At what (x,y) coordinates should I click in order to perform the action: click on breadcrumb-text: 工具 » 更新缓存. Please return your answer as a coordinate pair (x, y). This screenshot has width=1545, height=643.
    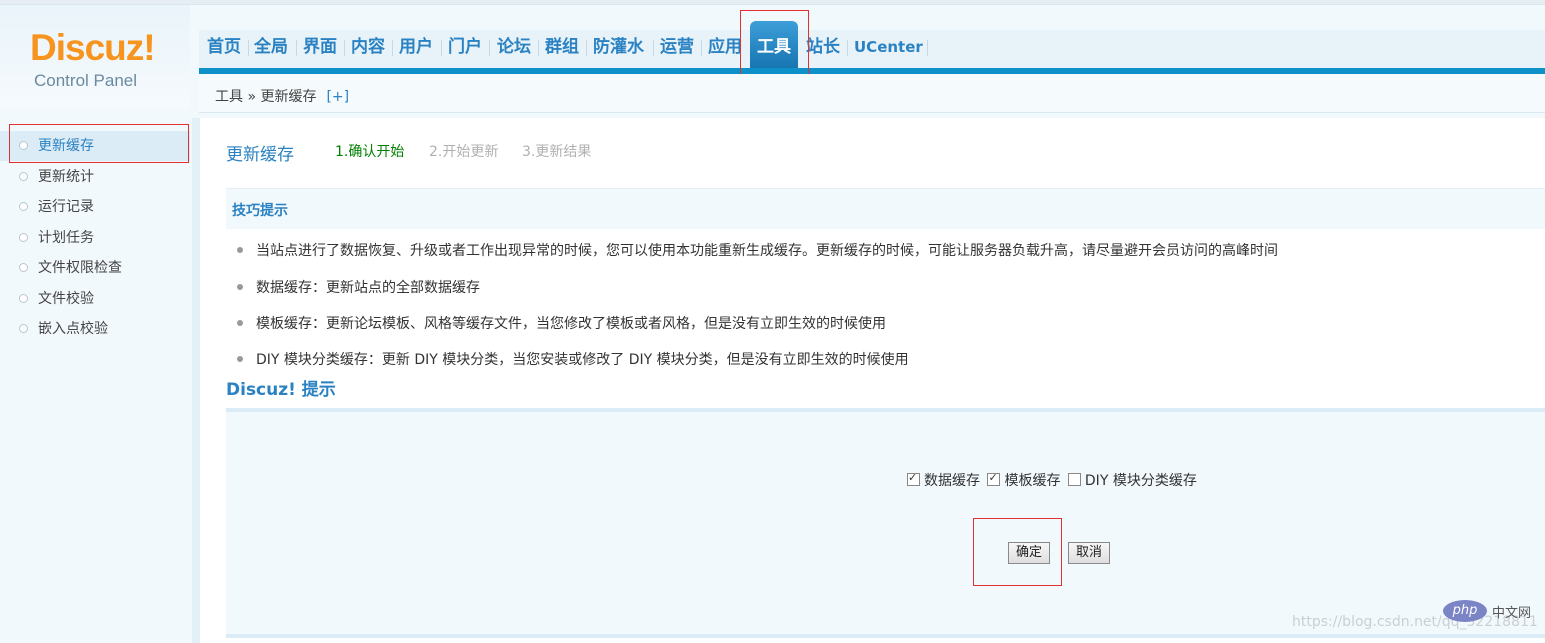
    Looking at the image, I should click on (266, 97).